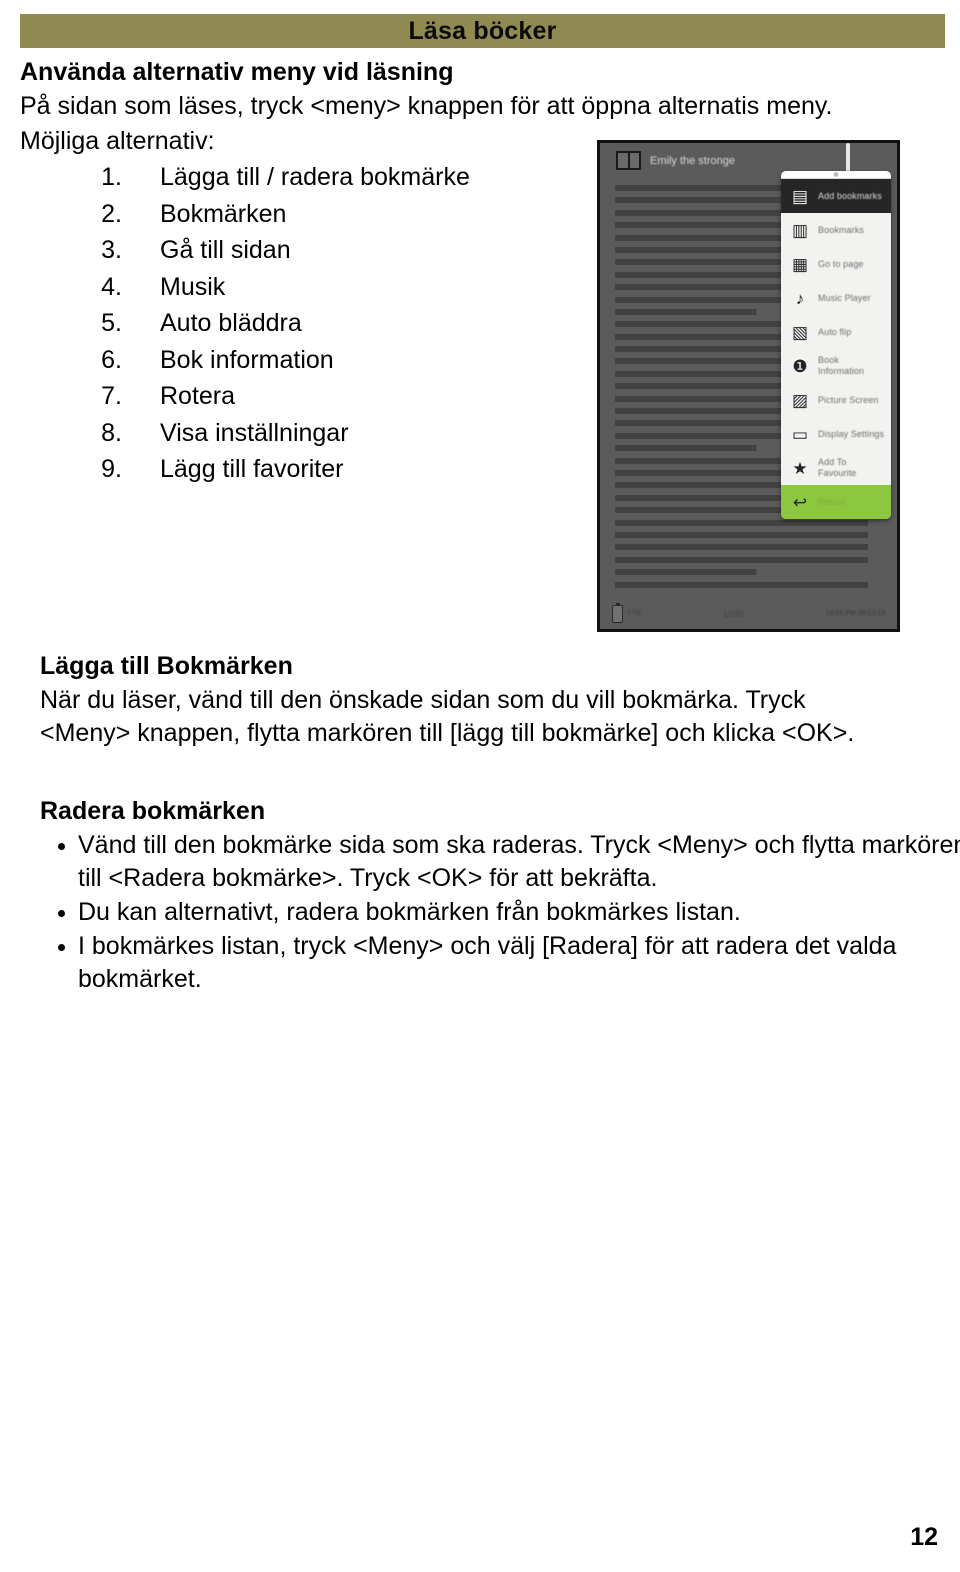 The width and height of the screenshot is (960, 1572). Describe the element at coordinates (628, 160) in the screenshot. I see `open-book-icon` at that location.